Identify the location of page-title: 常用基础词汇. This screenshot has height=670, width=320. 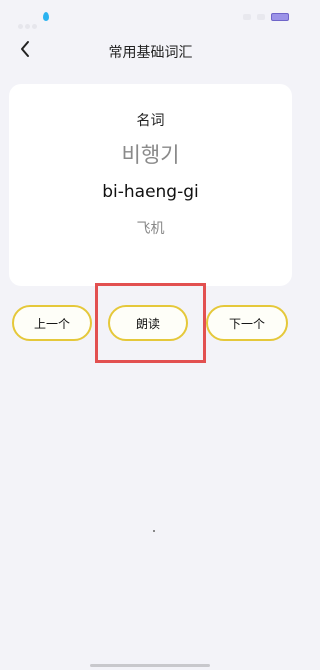
(150, 53).